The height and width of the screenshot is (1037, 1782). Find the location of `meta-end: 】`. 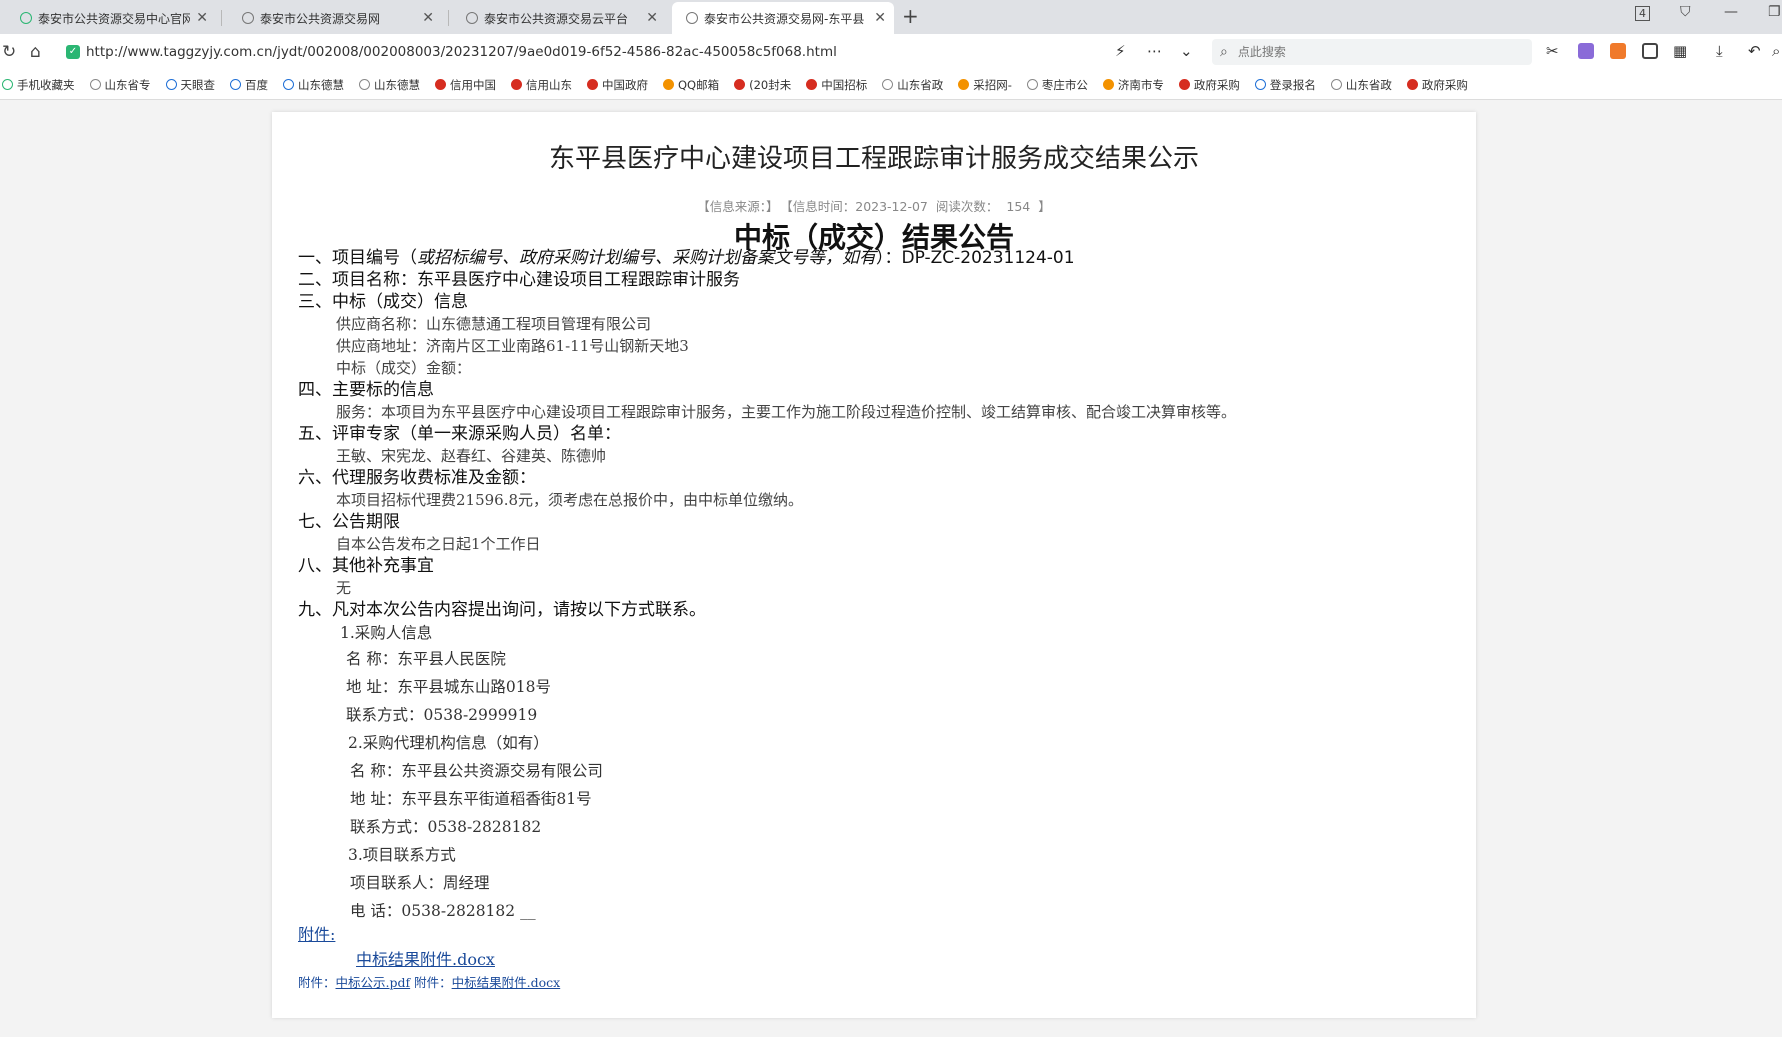

meta-end: 】 is located at coordinates (1044, 206).